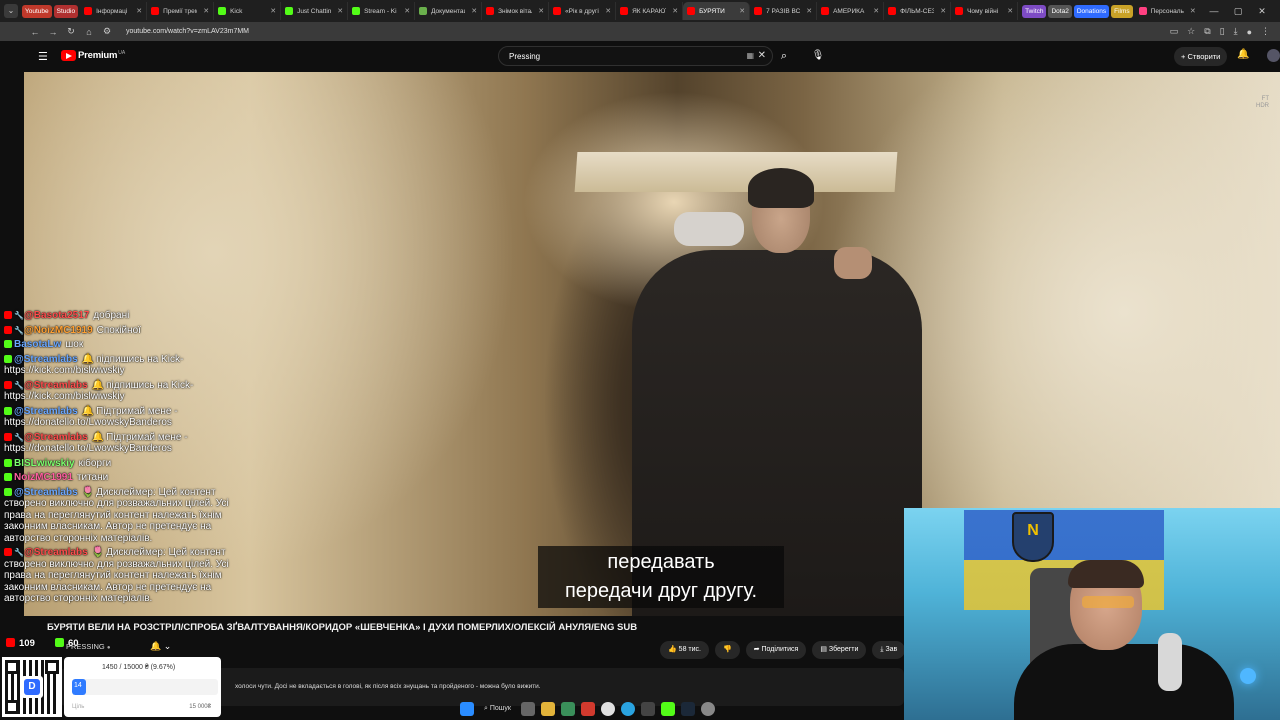 The width and height of the screenshot is (1280, 720). Describe the element at coordinates (1222, 31) in the screenshot. I see `sidebar-icon: ▯` at that location.